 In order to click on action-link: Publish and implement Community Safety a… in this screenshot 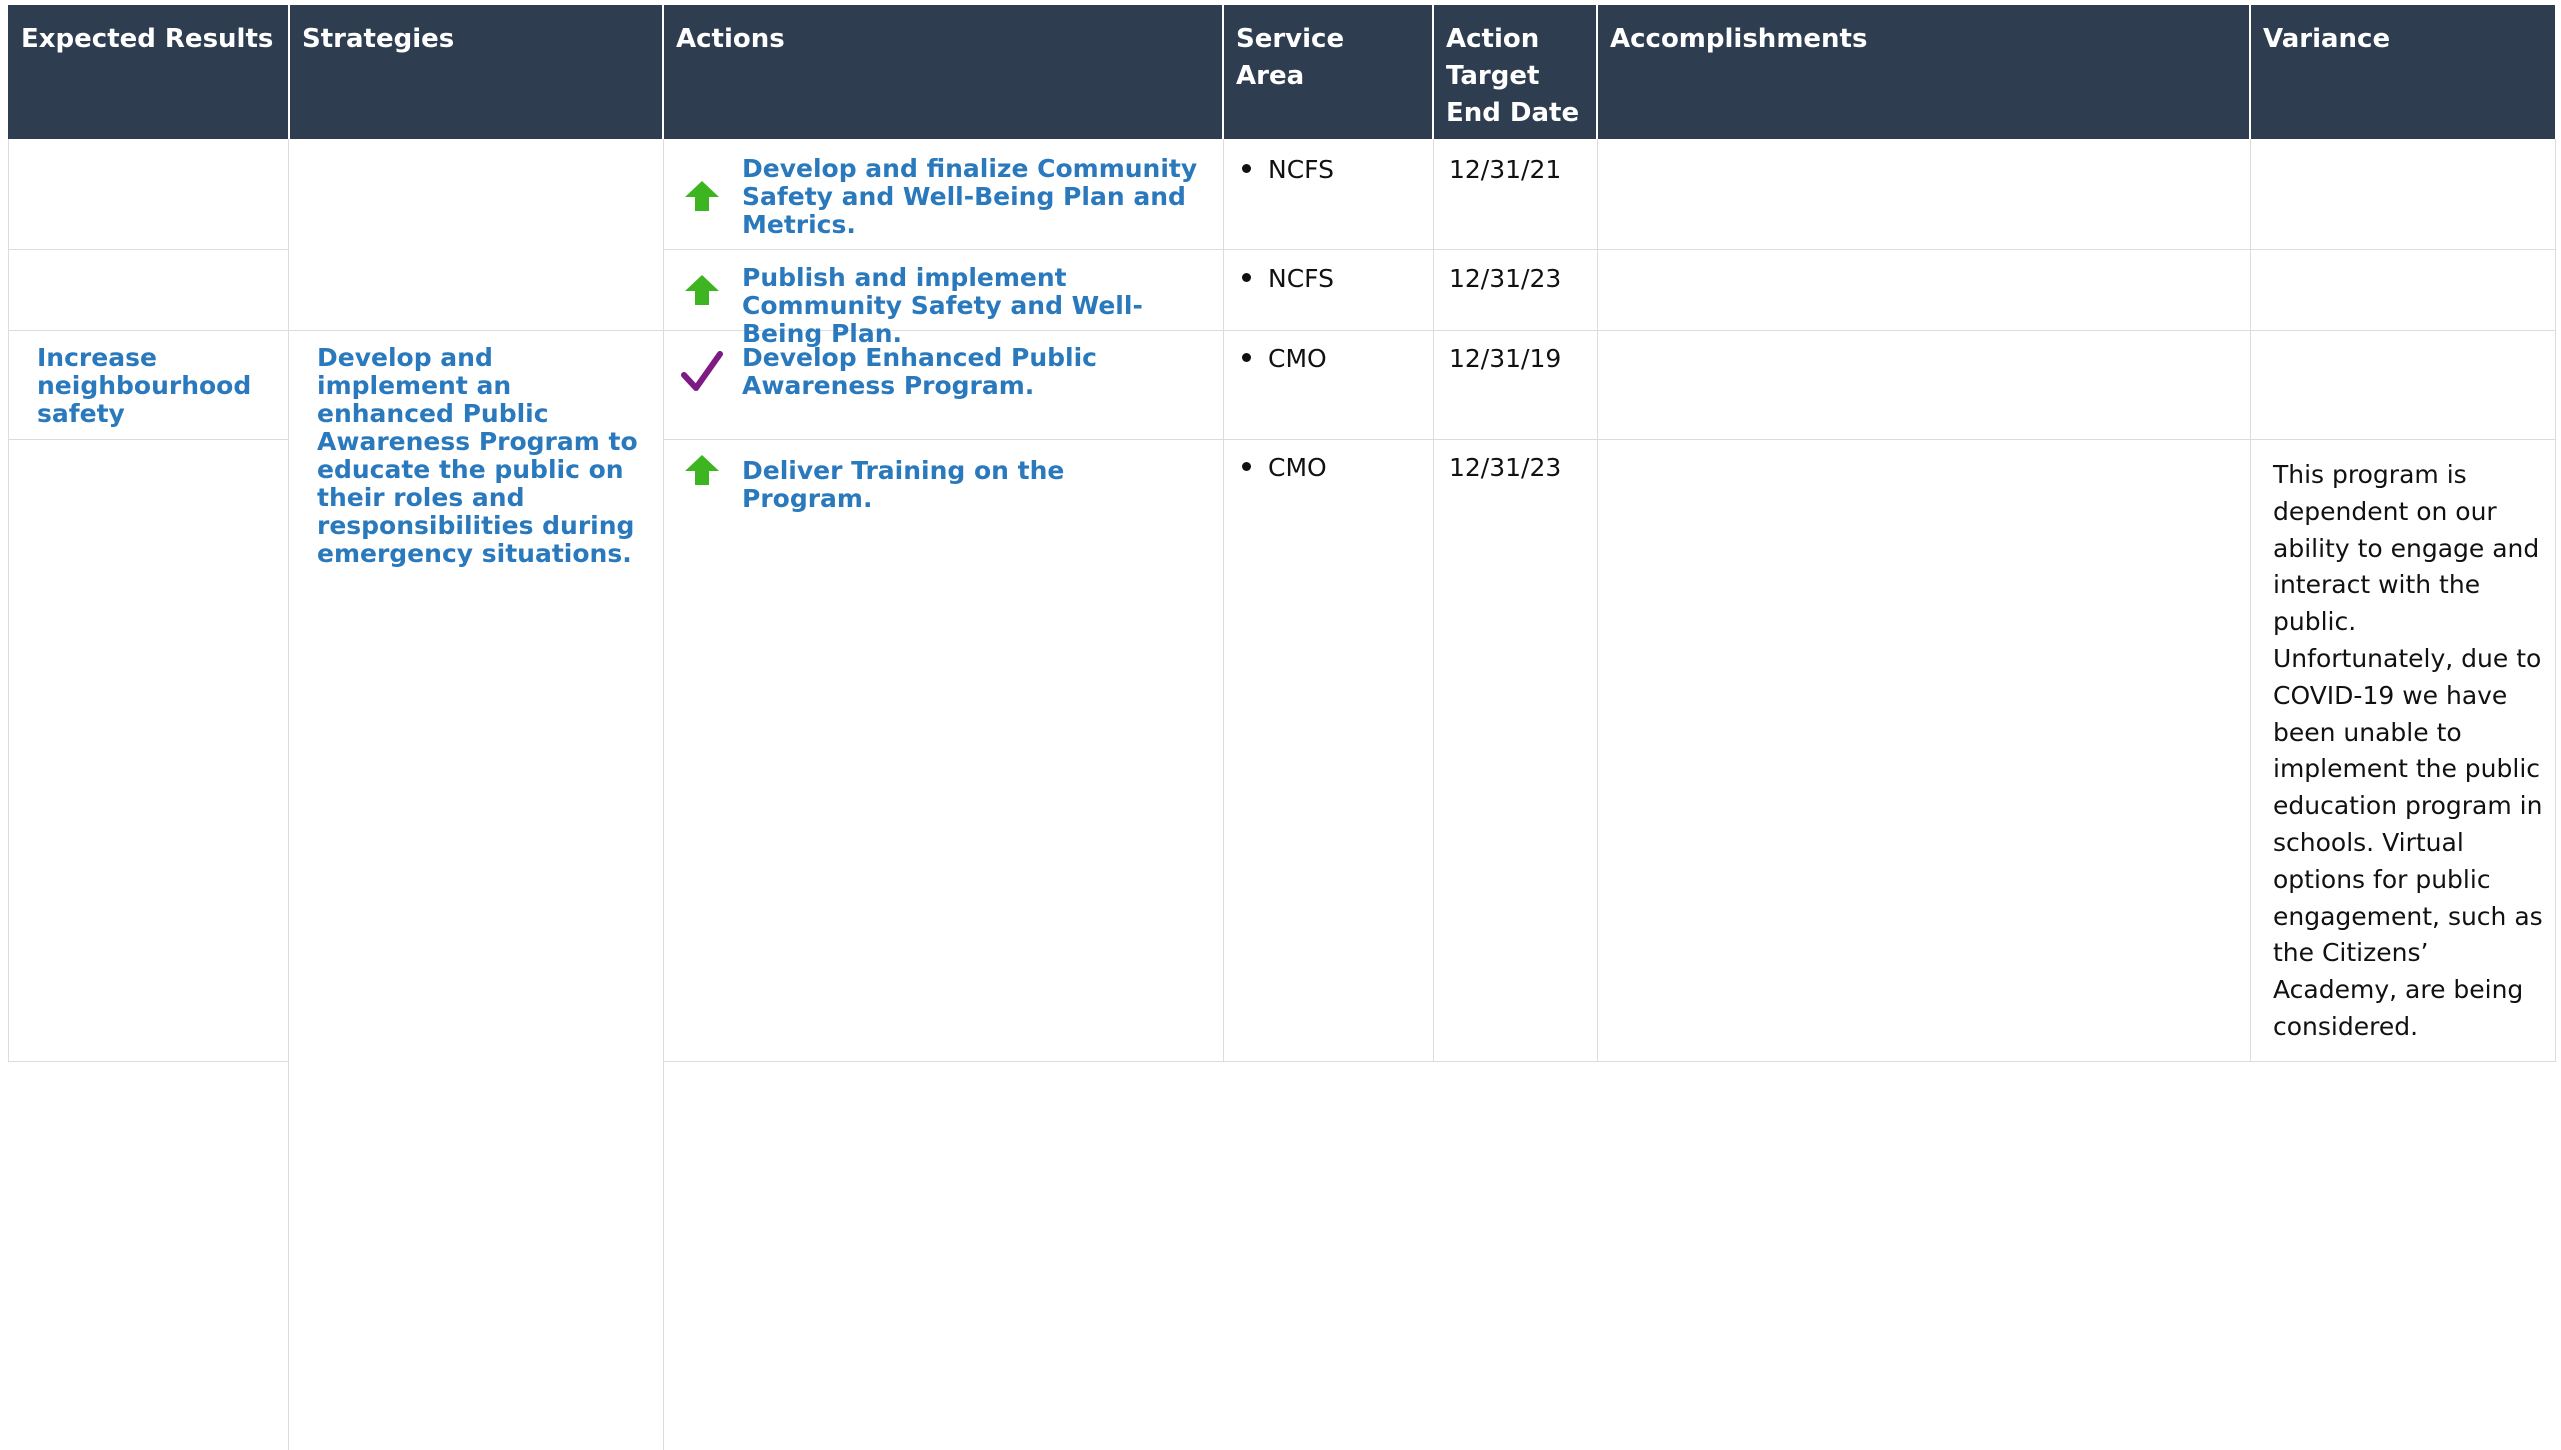, I will do `click(972, 306)`.